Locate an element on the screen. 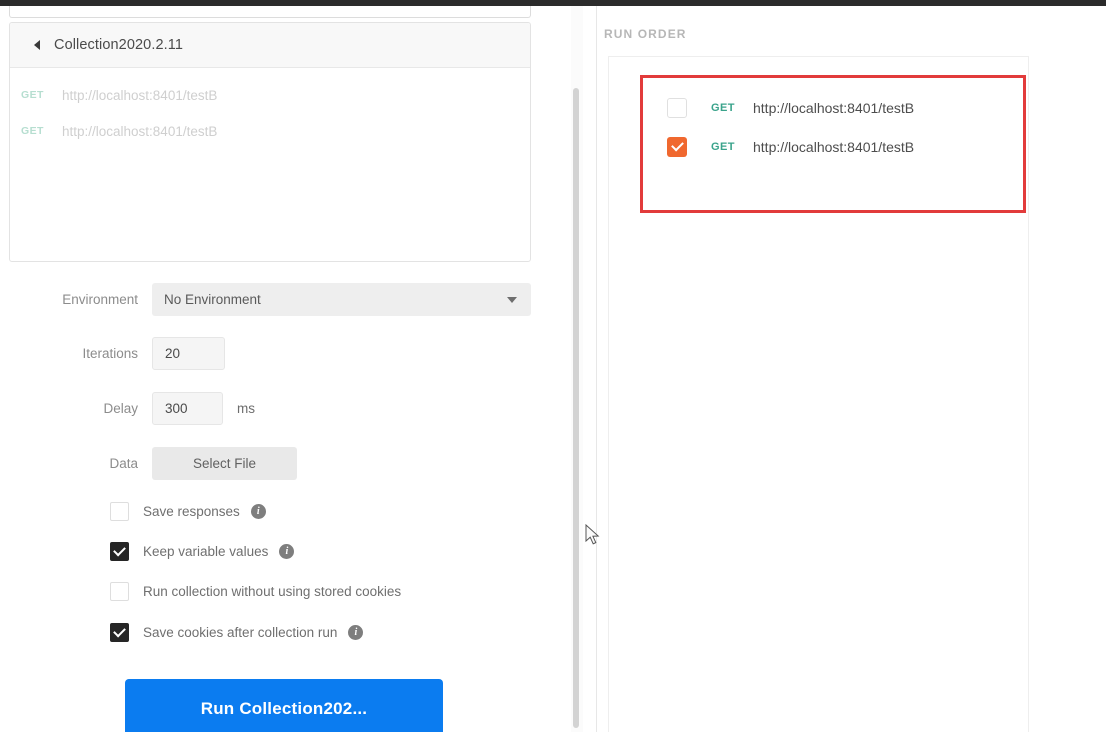 The image size is (1106, 732). chevron-down-icon is located at coordinates (512, 299).